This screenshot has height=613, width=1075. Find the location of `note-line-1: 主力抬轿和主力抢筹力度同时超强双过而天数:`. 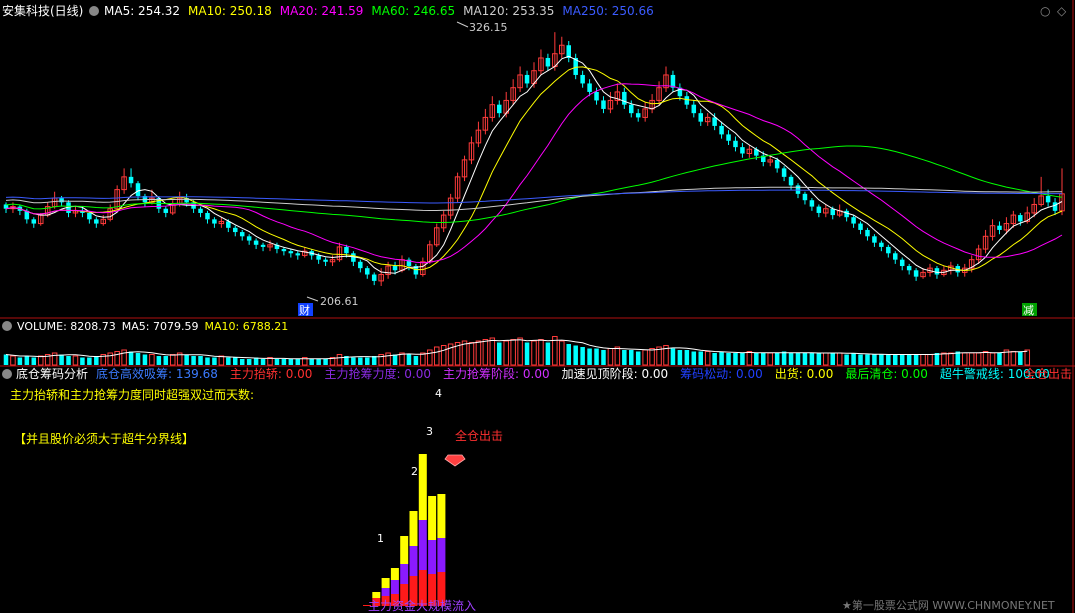

note-line-1: 主力抬轿和主力抢筹力度同时超强双过而天数: is located at coordinates (132, 394).